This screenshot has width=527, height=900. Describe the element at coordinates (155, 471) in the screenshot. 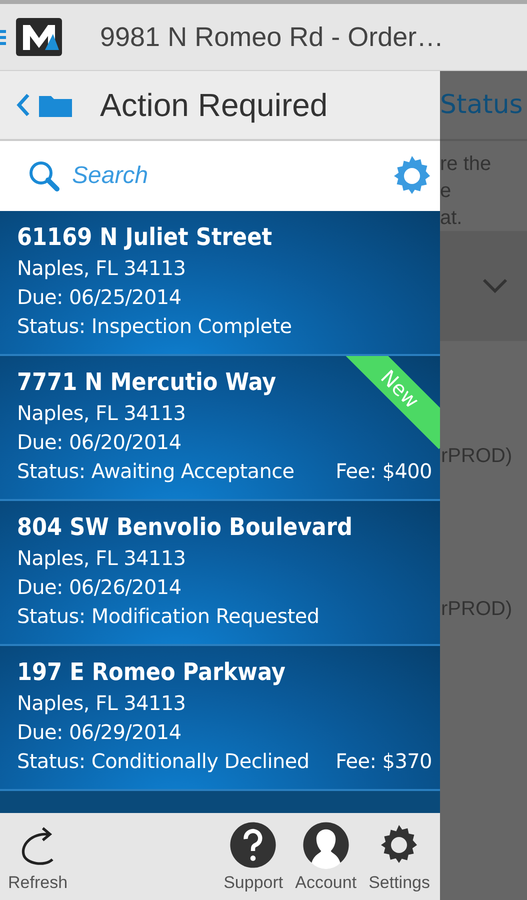

I see `order-status: Status: Awaiting Acceptance` at that location.